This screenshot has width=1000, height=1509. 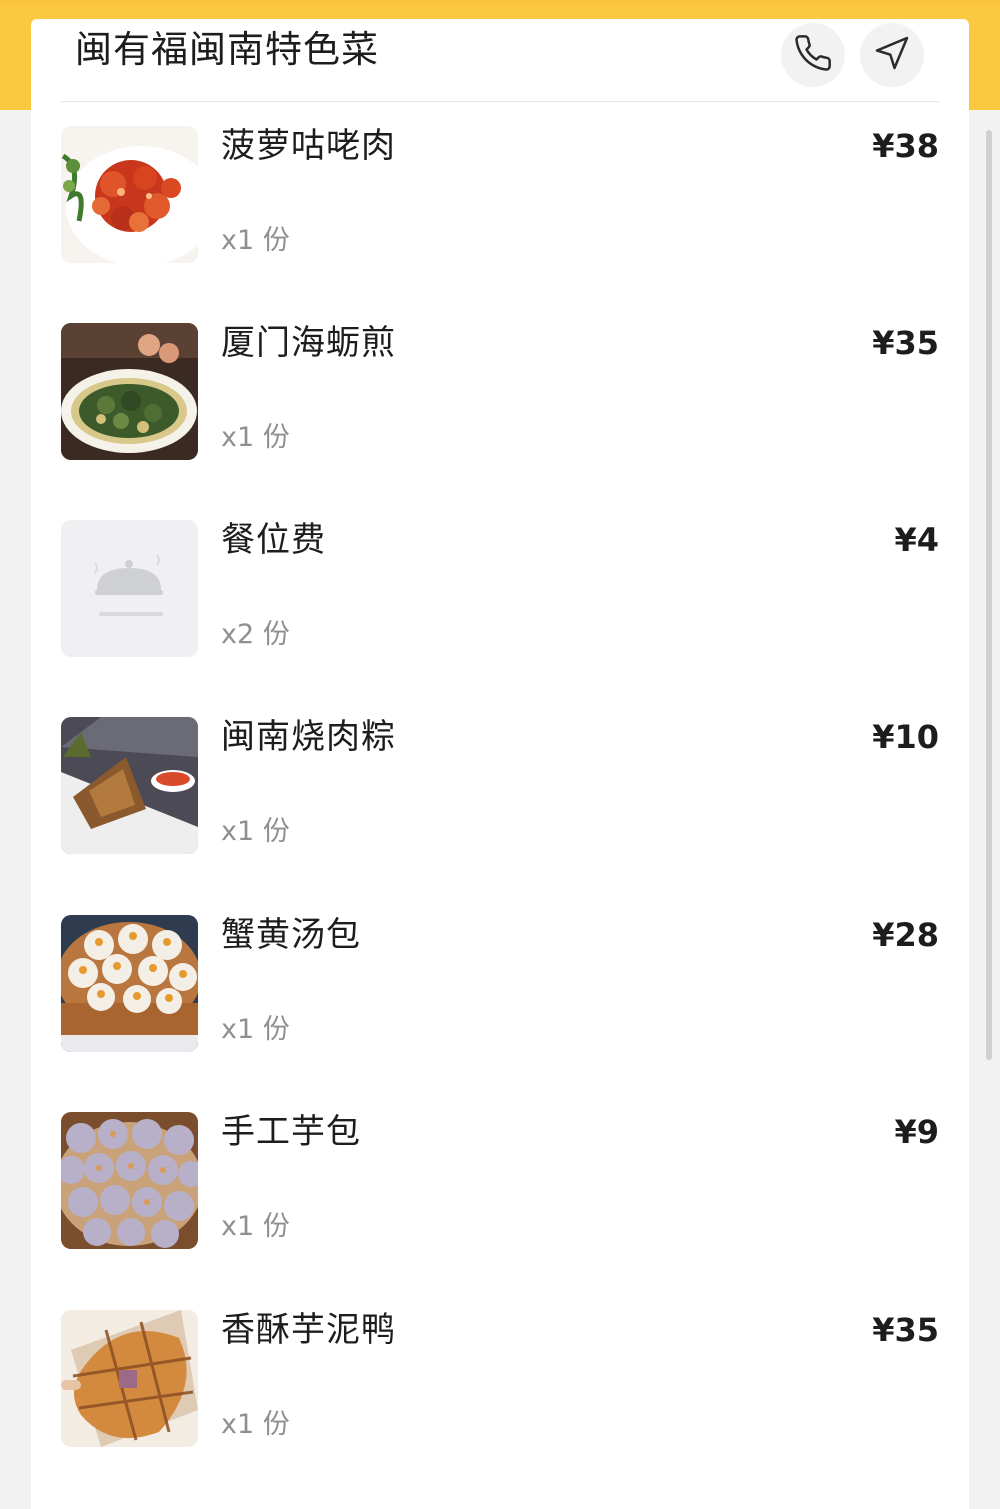 What do you see at coordinates (291, 1132) in the screenshot?
I see `item-name: 手工芋包` at bounding box center [291, 1132].